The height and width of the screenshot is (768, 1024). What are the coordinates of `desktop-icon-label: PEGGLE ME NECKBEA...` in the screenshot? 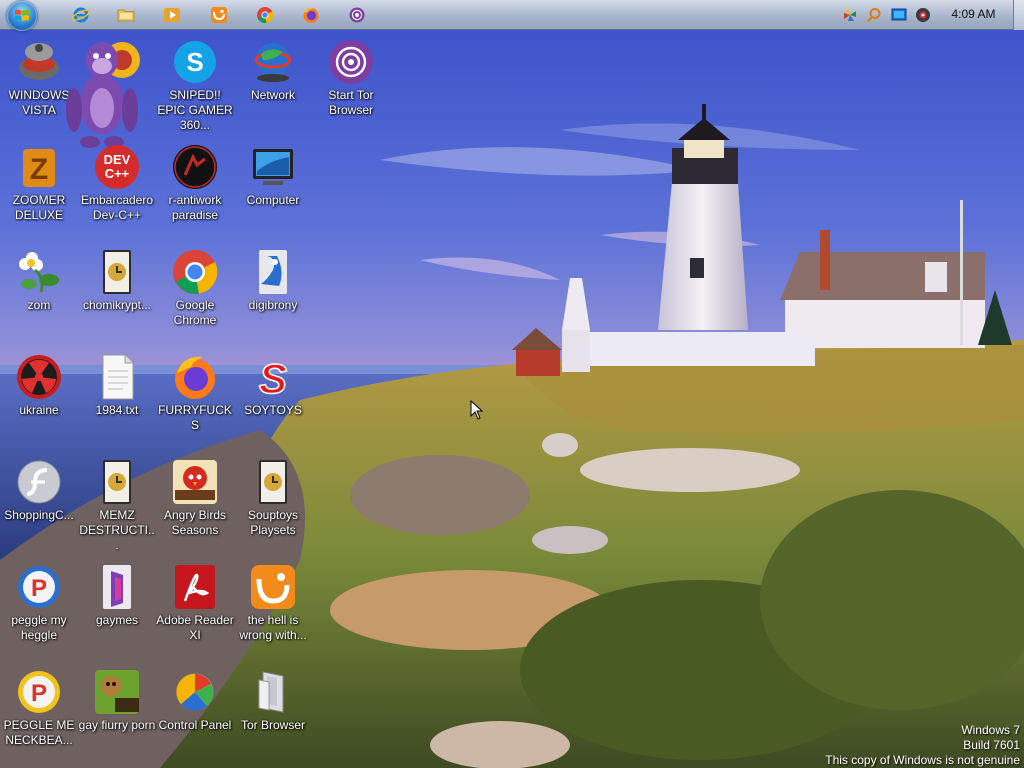 It's located at (39, 732).